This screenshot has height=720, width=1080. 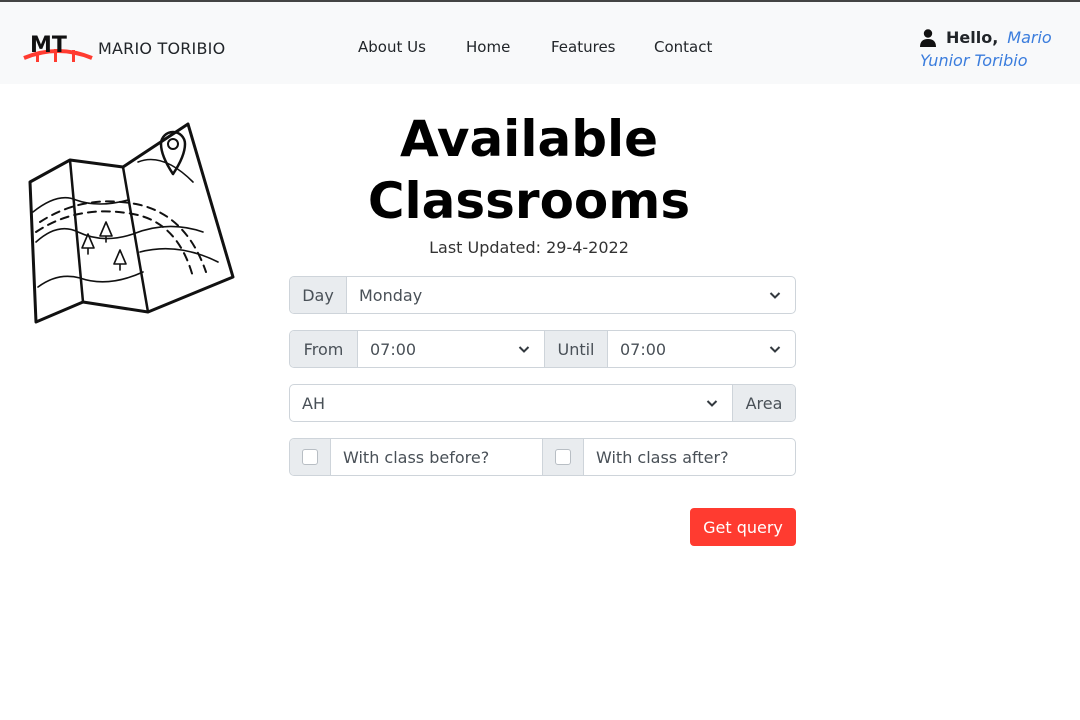 I want to click on until-time-value: 07:00, so click(x=643, y=349).